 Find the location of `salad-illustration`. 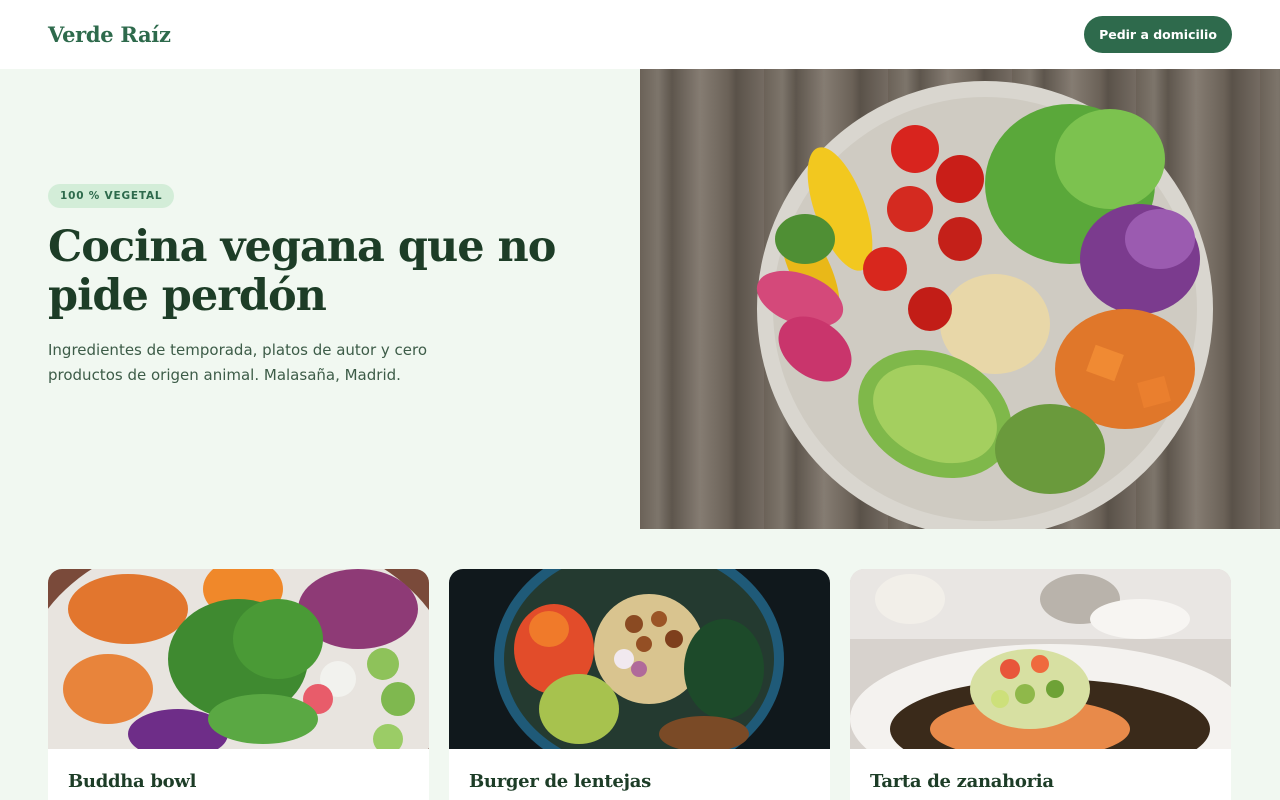

salad-illustration is located at coordinates (238, 659).